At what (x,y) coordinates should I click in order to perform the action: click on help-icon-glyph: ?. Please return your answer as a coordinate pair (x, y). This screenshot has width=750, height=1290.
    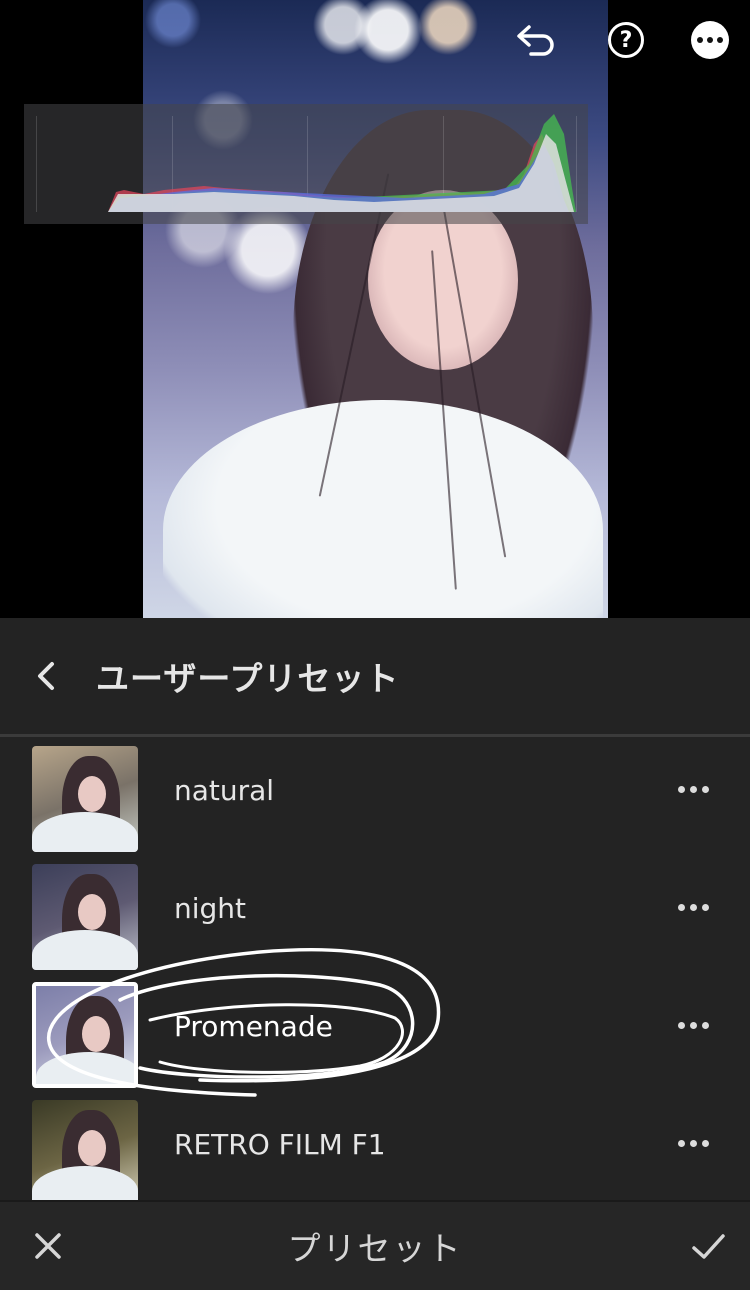
    Looking at the image, I should click on (626, 40).